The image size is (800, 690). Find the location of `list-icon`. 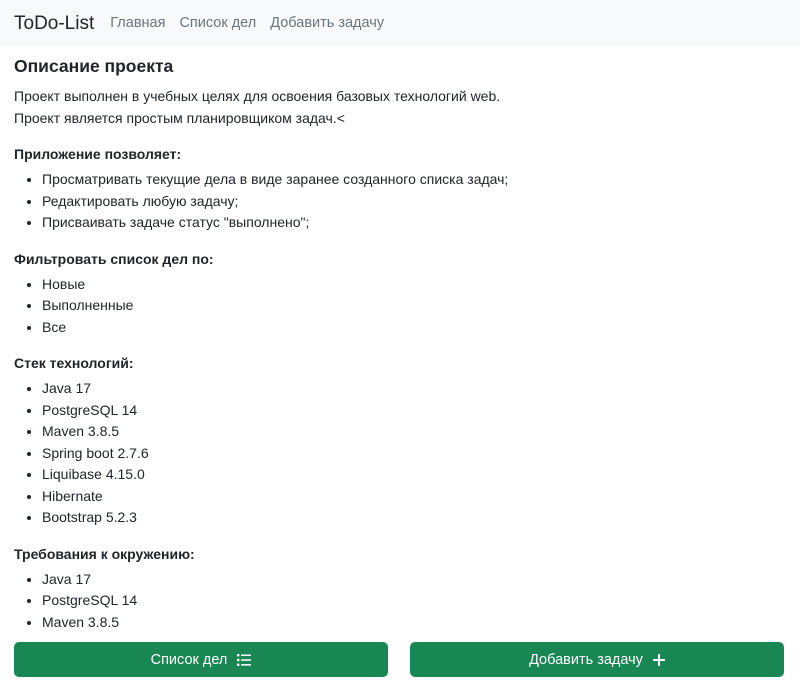

list-icon is located at coordinates (244, 659).